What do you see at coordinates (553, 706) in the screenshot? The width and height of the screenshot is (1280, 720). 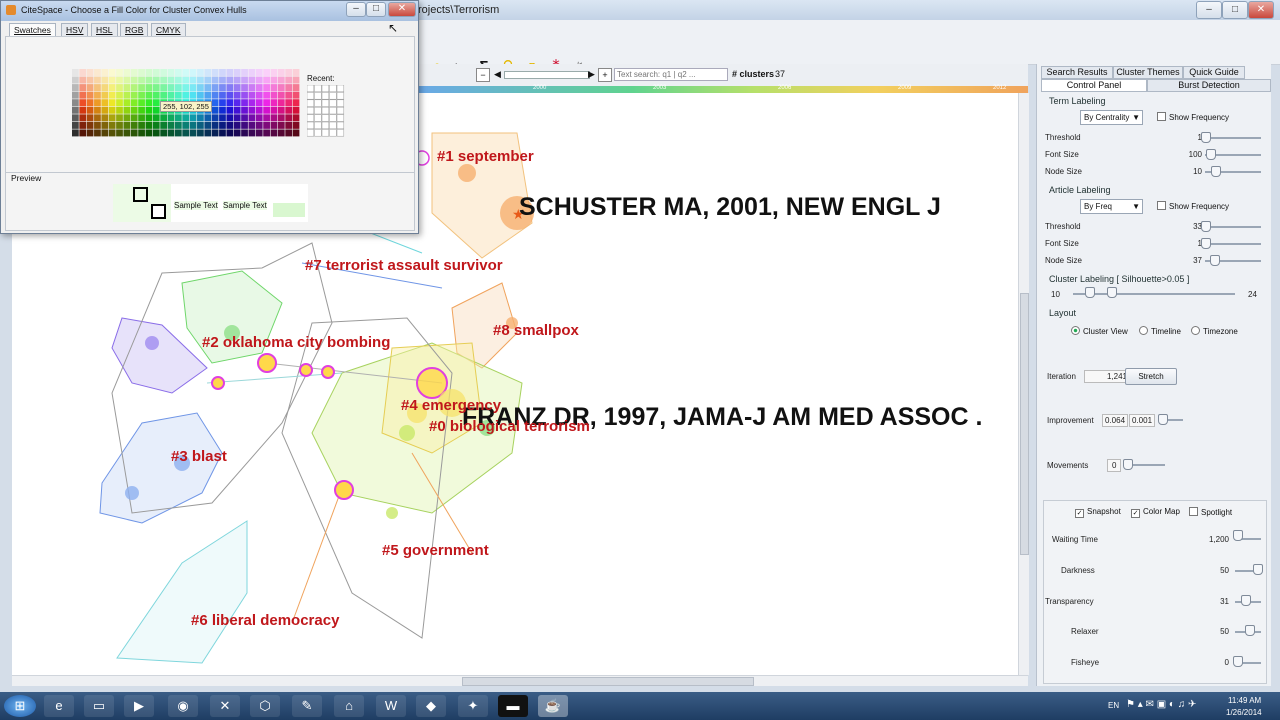 I see `java-app-icon: ☕` at bounding box center [553, 706].